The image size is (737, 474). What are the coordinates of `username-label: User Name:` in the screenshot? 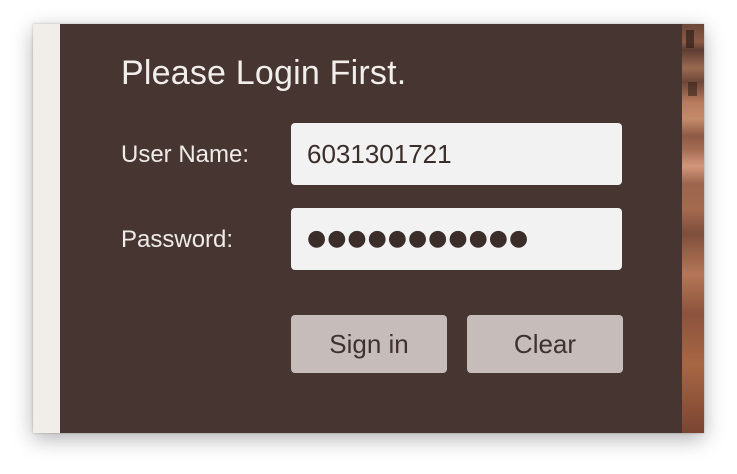 It's located at (185, 154).